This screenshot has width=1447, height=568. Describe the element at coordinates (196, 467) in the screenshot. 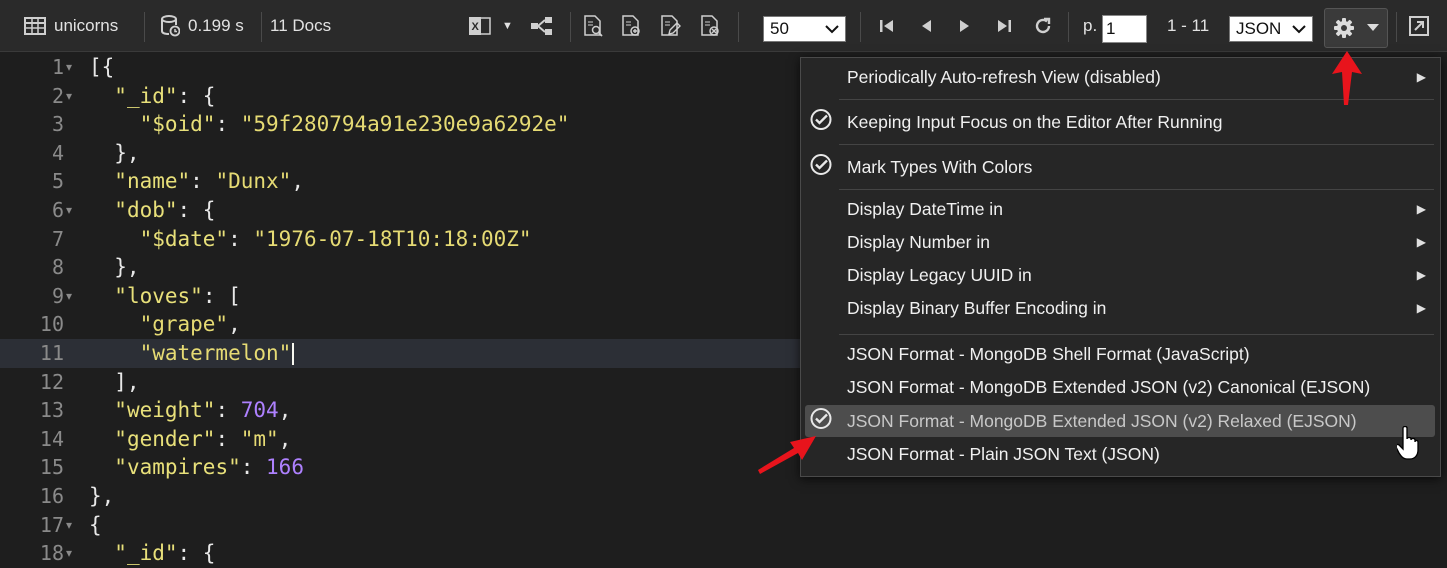

I see `code-line: "vampires": 166` at that location.